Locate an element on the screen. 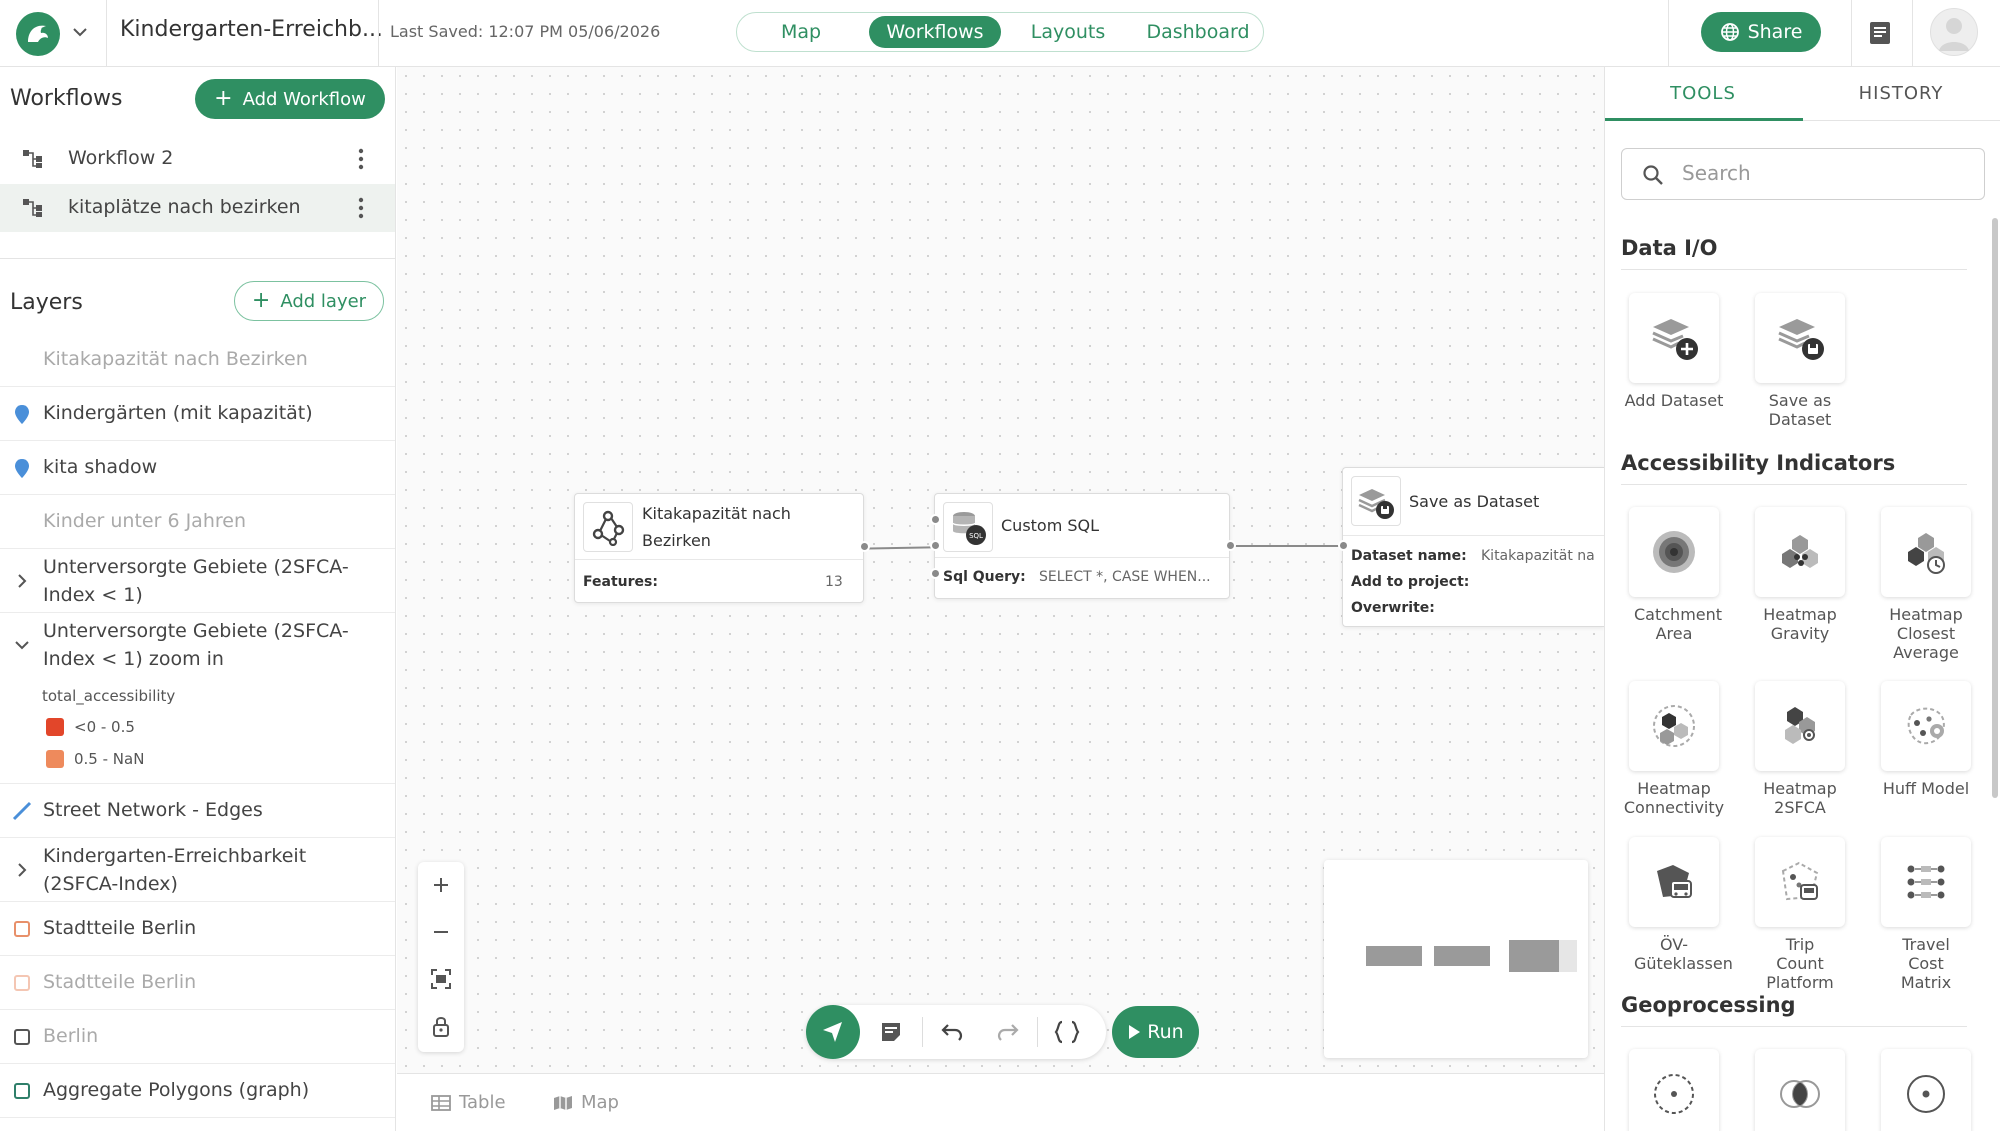  map-toggle: Map is located at coordinates (586, 1102).